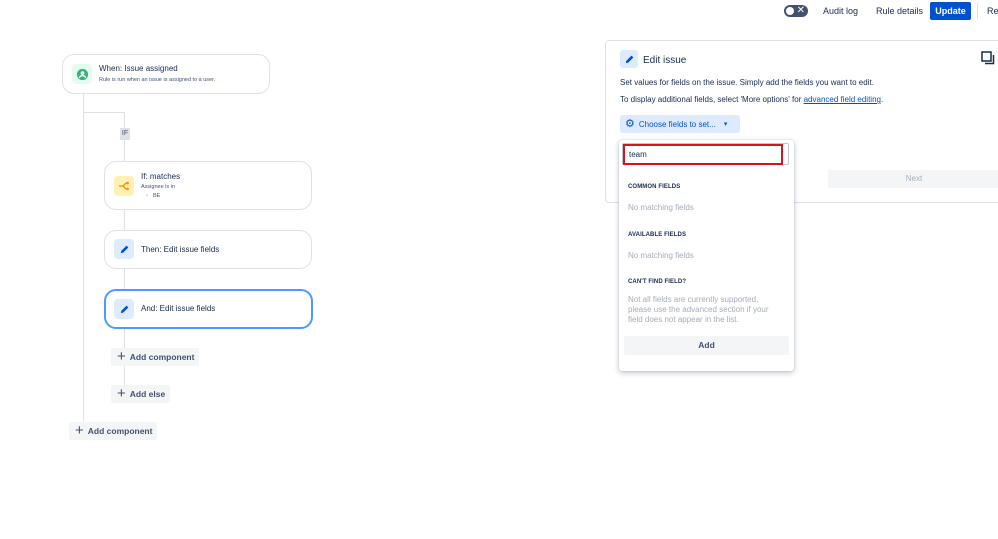 The image size is (998, 539). What do you see at coordinates (913, 179) in the screenshot?
I see `next-button: Next` at bounding box center [913, 179].